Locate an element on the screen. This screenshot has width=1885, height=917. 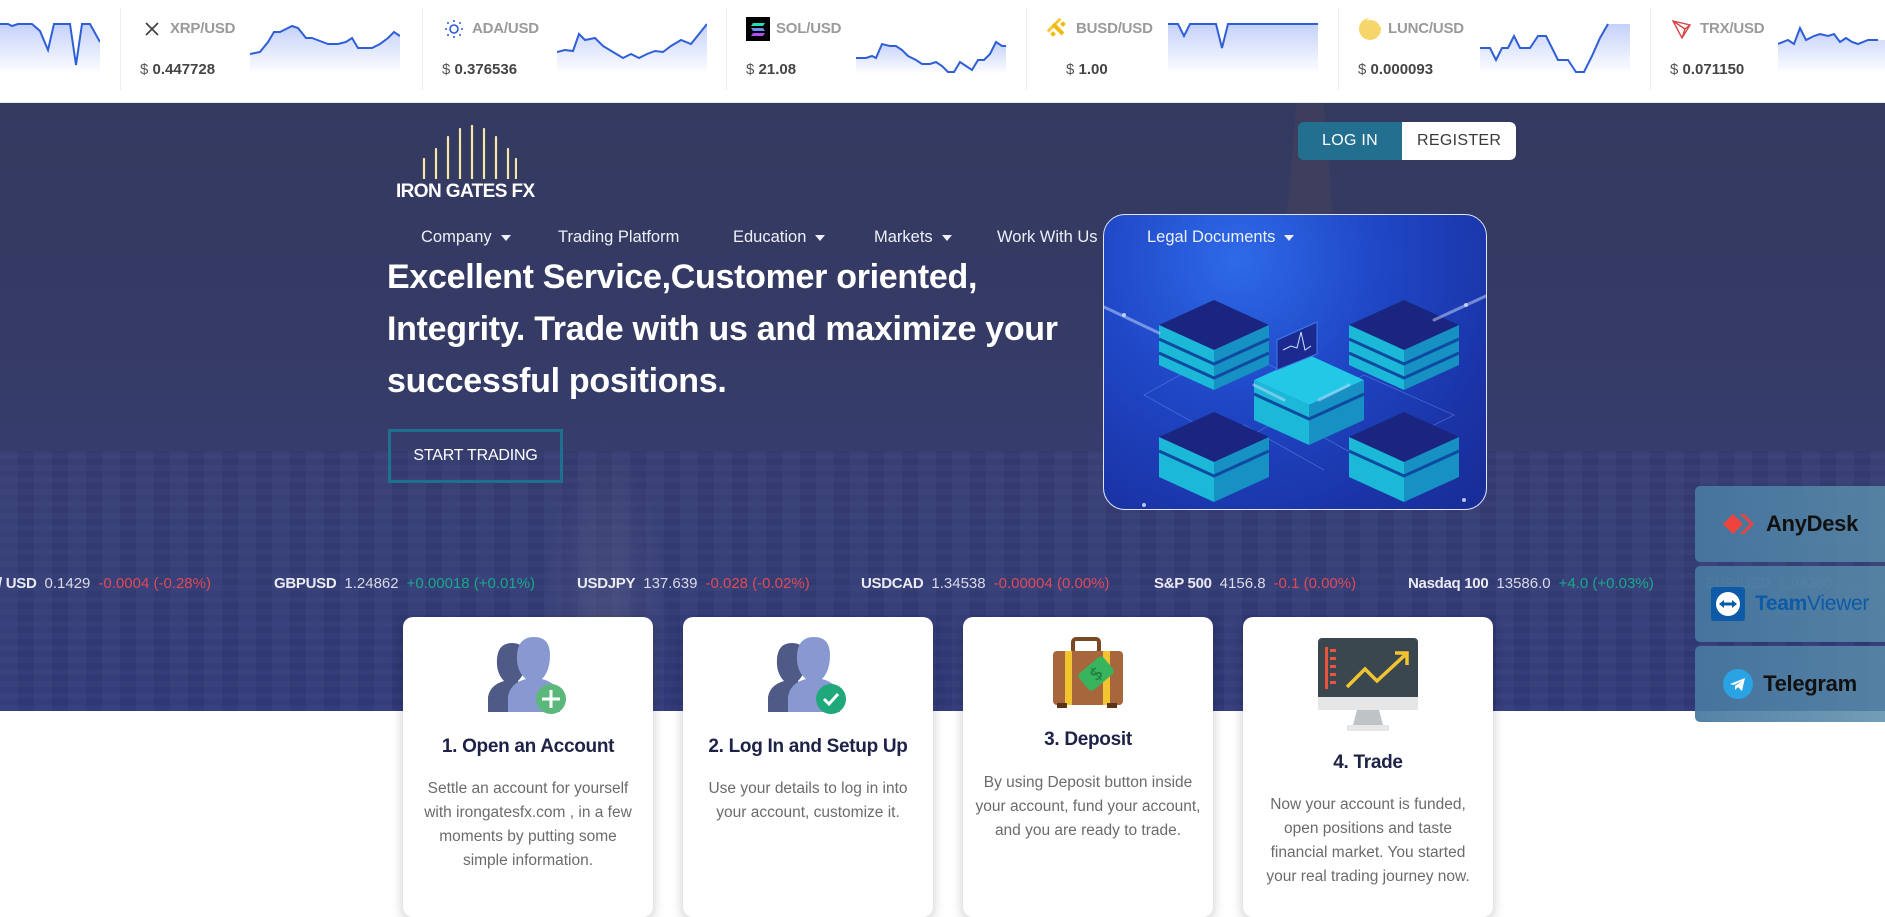
login-button: LOG IN is located at coordinates (1350, 141).